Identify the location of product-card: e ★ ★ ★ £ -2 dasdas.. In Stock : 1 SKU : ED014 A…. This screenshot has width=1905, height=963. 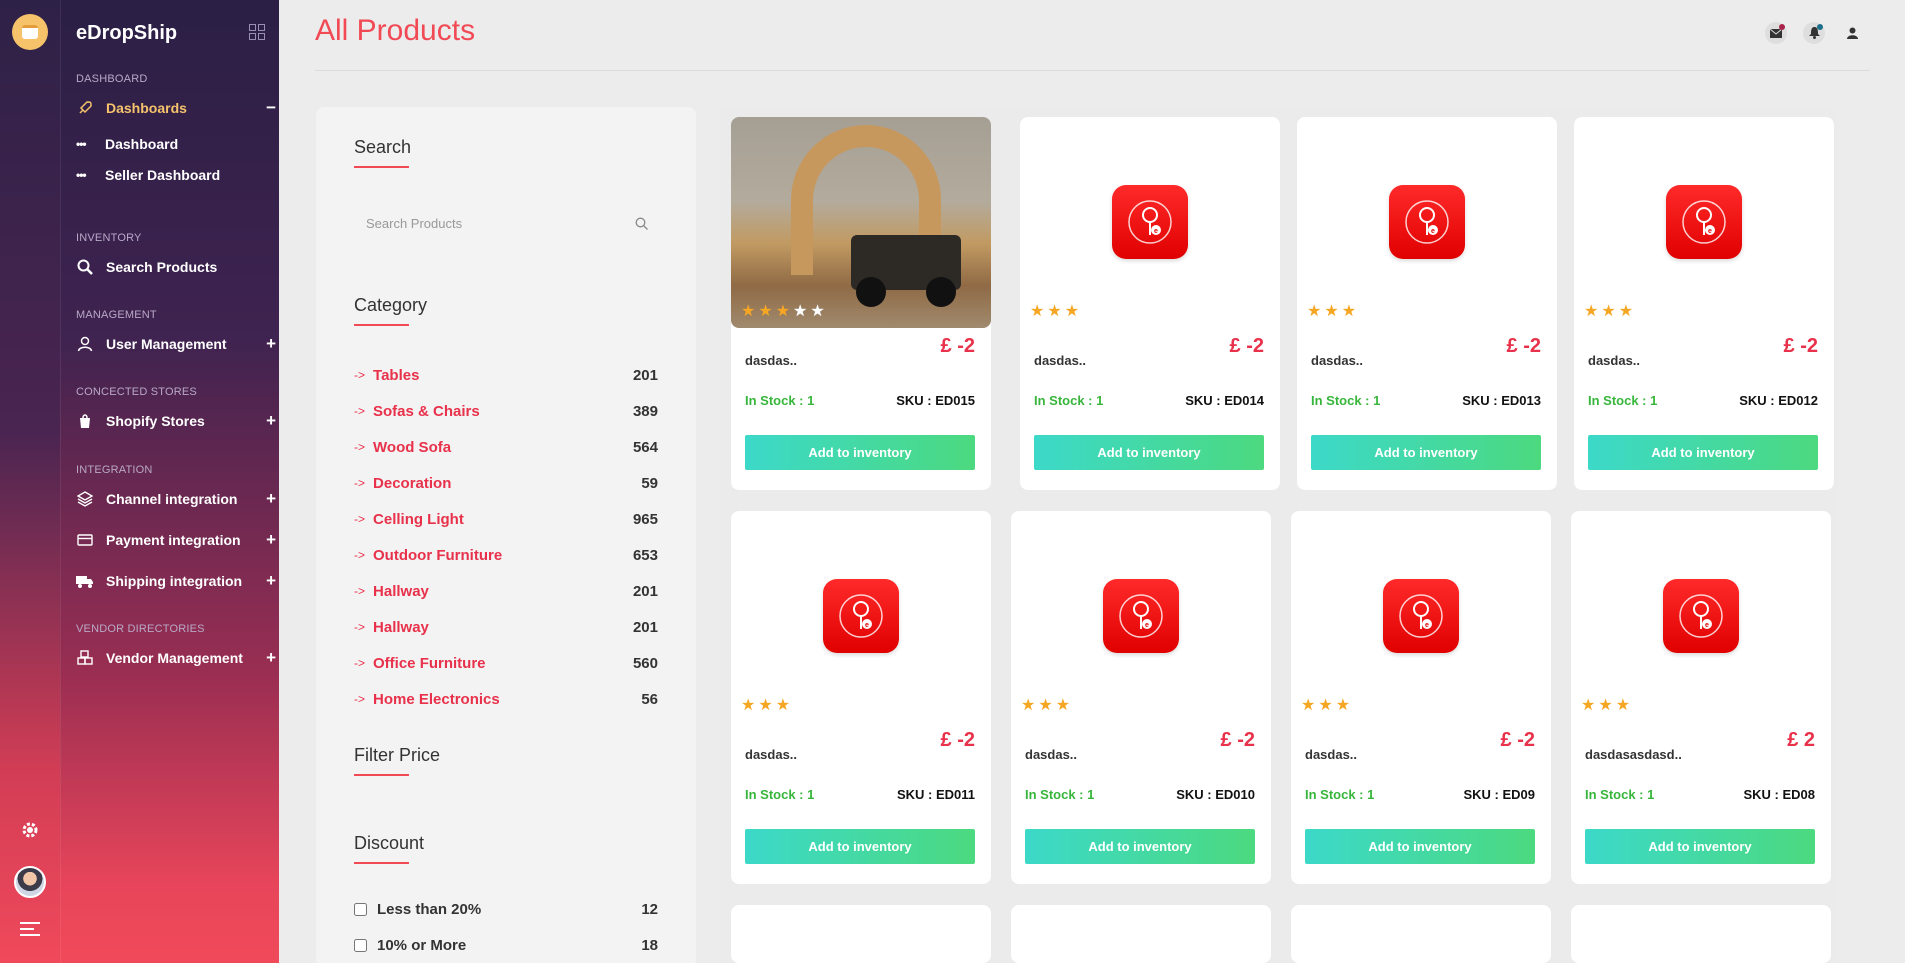
(1150, 303).